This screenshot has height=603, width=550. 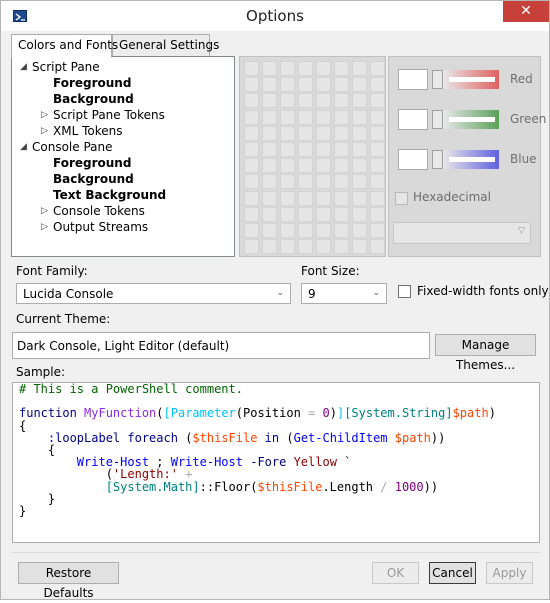 What do you see at coordinates (109, 195) in the screenshot?
I see `tree-item-console-text-background: Text Background` at bounding box center [109, 195].